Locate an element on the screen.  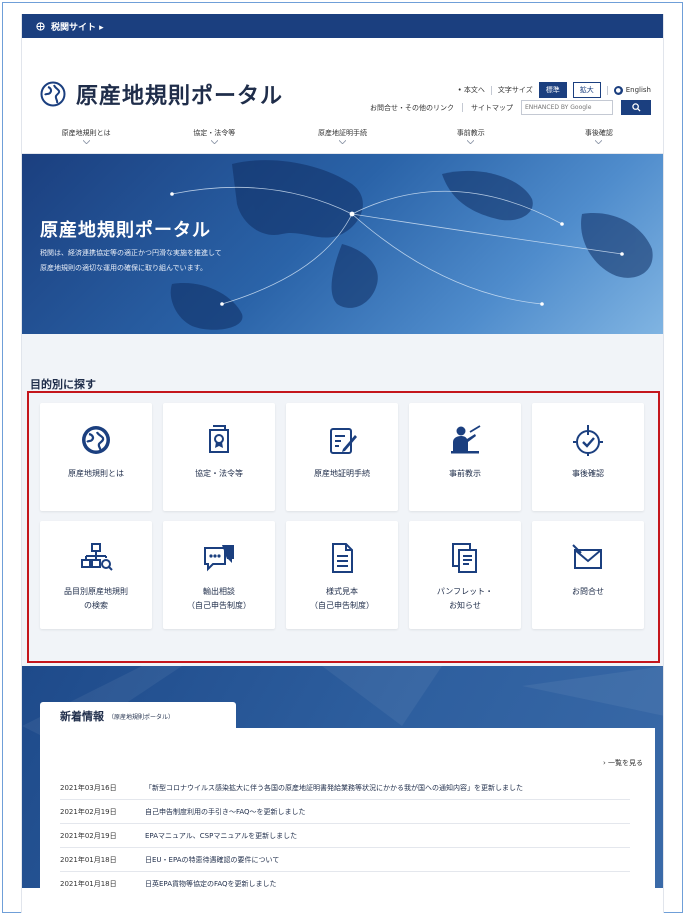
card-agreements: 協定・法令等 is located at coordinates (219, 457).